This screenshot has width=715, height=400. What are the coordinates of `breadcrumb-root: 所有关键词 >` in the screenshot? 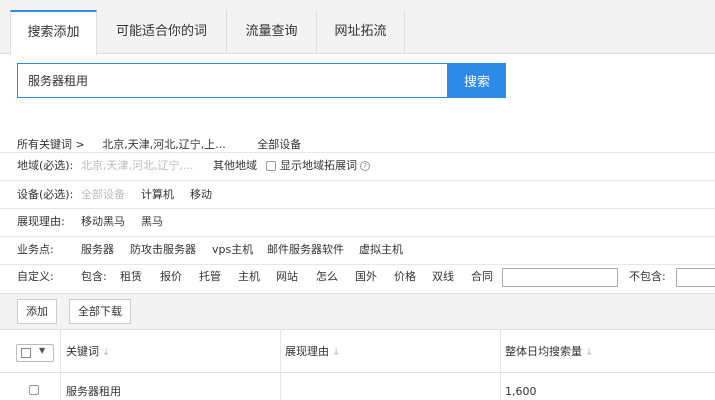 It's located at (51, 144).